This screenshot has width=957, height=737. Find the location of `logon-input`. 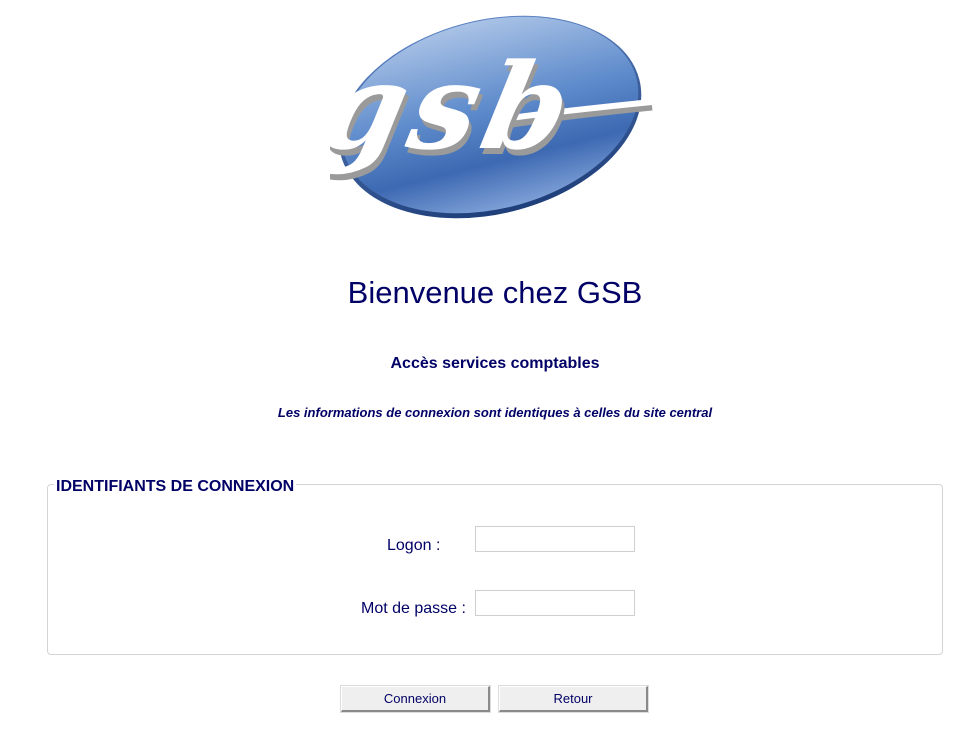

logon-input is located at coordinates (555, 539).